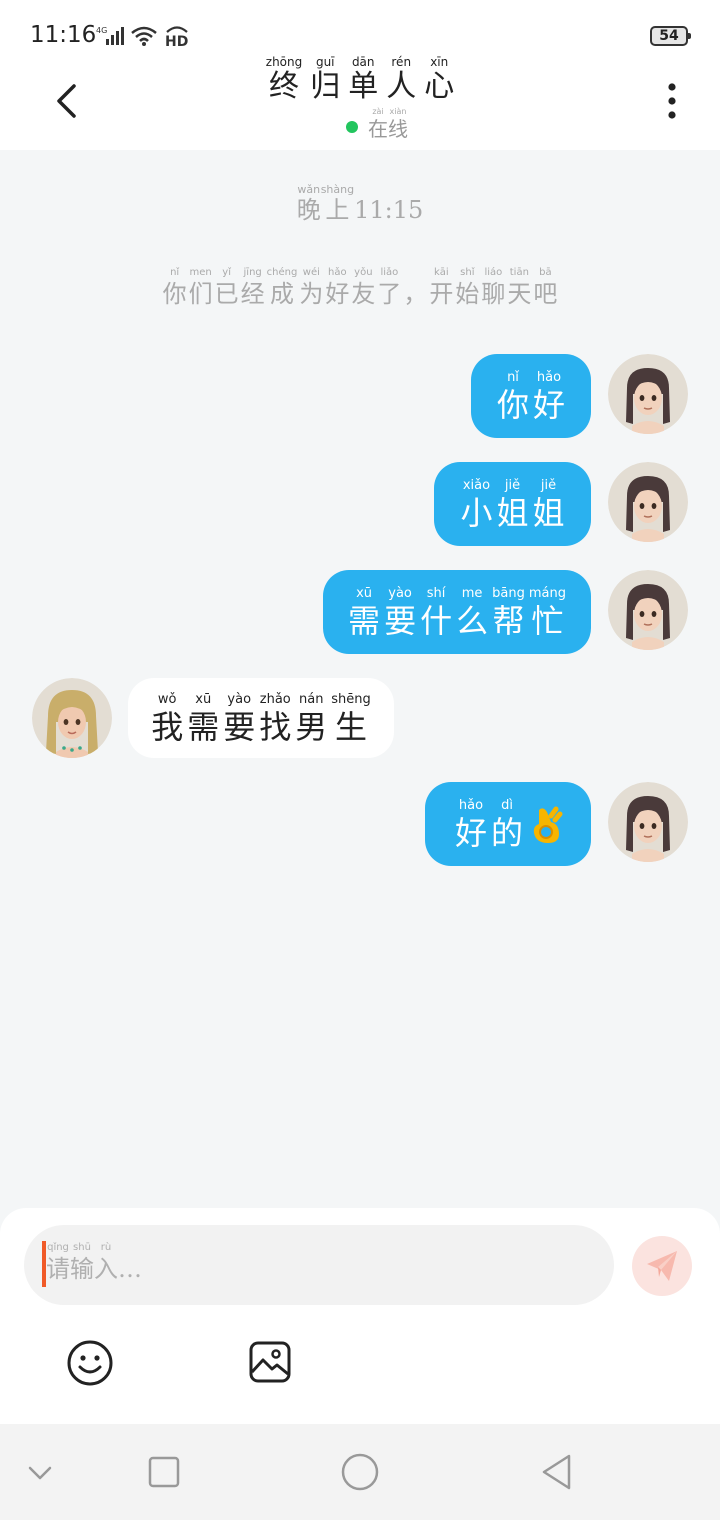 The height and width of the screenshot is (1520, 720). I want to click on ruby-char: jīng 经, so click(252, 288).